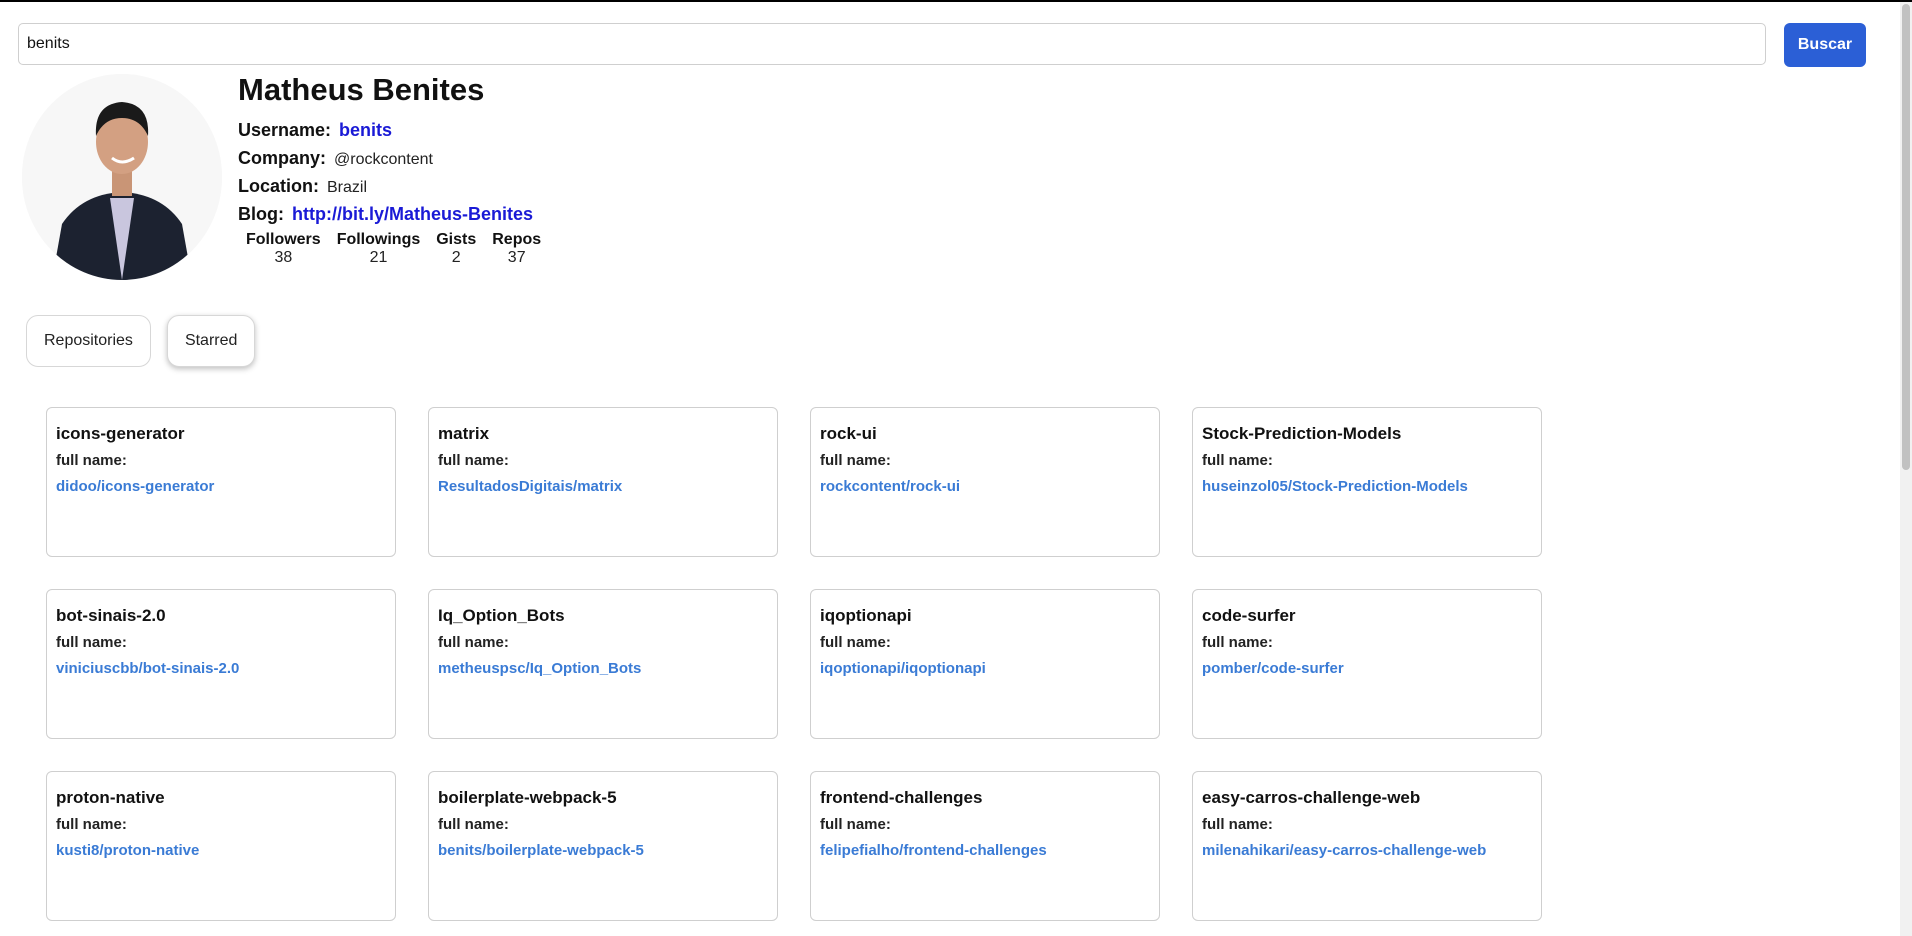  What do you see at coordinates (285, 130) in the screenshot?
I see `username-label: Username:` at bounding box center [285, 130].